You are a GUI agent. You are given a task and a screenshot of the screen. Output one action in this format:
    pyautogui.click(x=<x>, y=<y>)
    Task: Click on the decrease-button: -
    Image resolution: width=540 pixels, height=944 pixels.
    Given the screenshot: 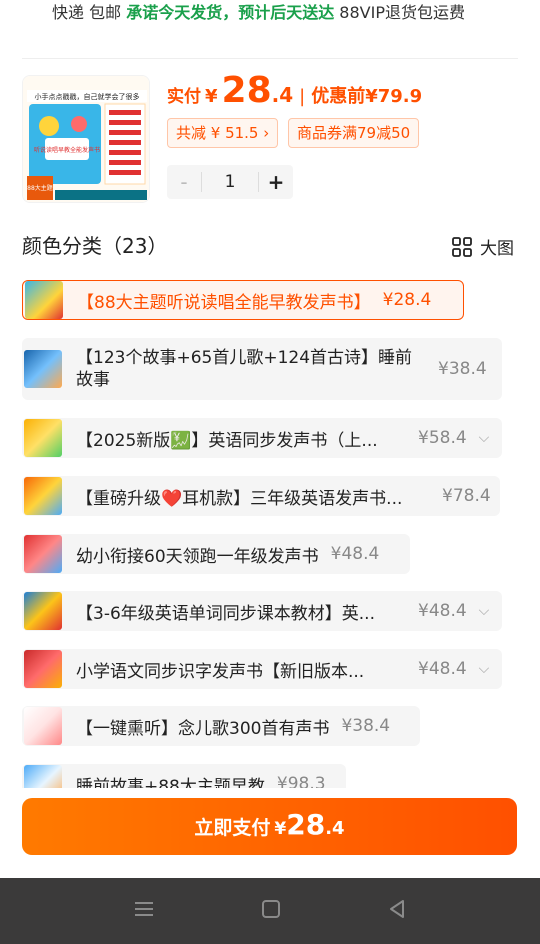 What is the action you would take?
    pyautogui.click(x=184, y=182)
    